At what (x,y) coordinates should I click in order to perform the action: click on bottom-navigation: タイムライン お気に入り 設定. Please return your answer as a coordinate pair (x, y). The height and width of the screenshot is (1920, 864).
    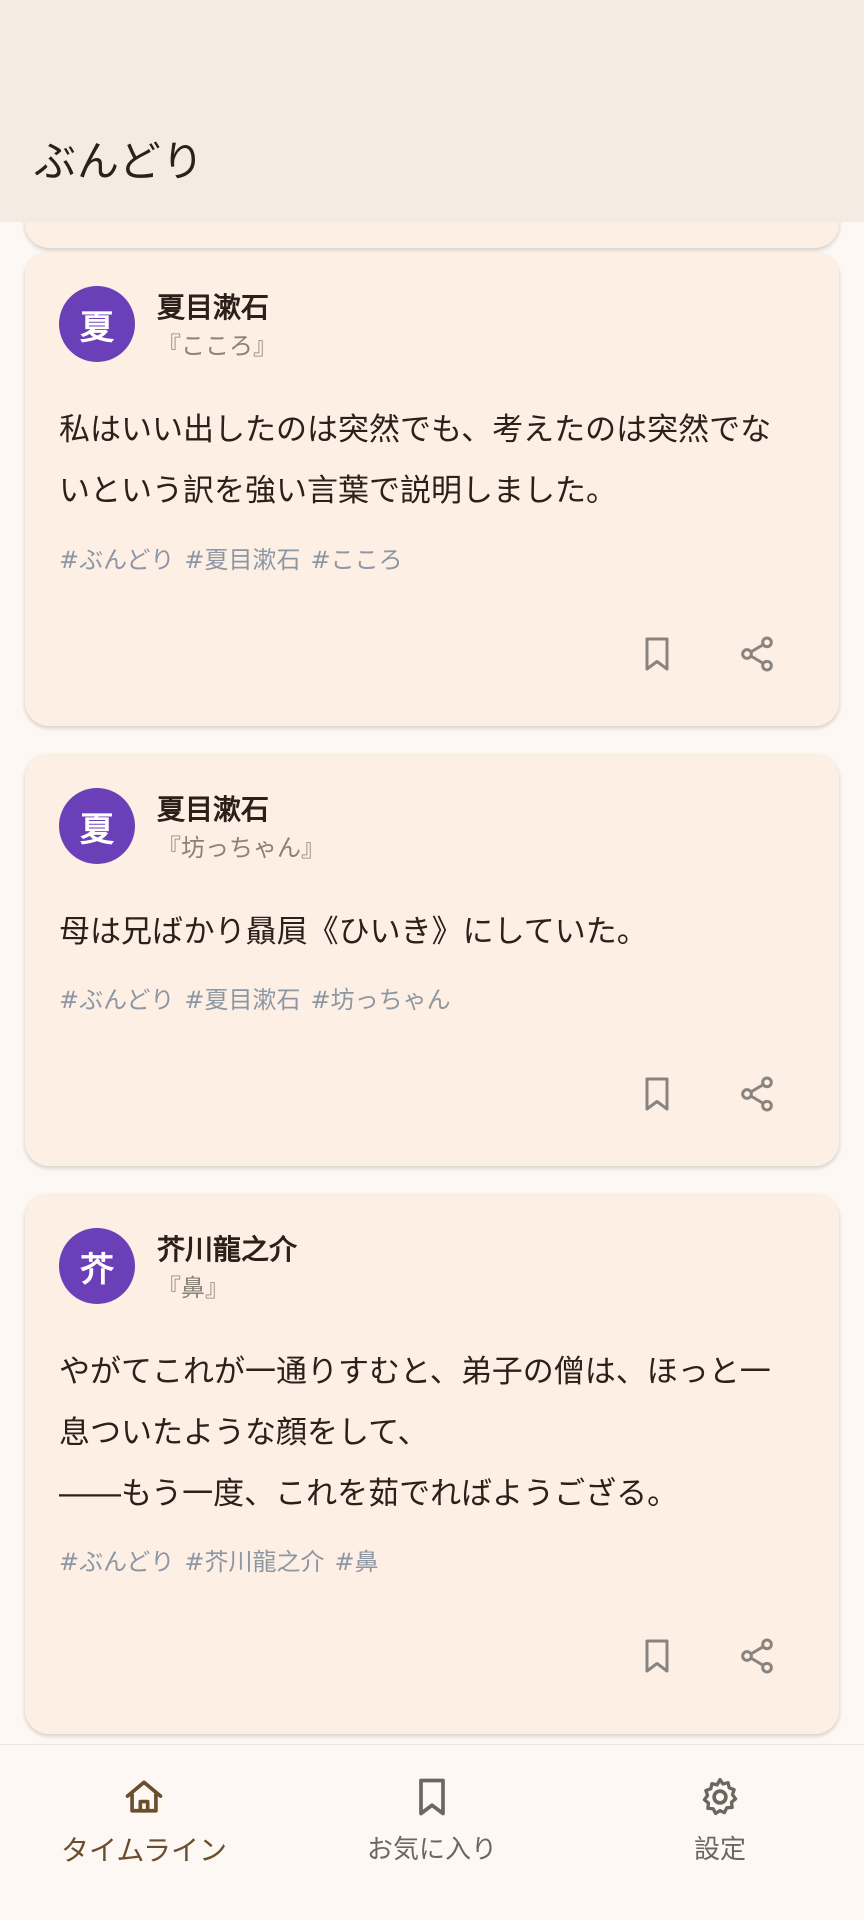
    Looking at the image, I should click on (432, 1832).